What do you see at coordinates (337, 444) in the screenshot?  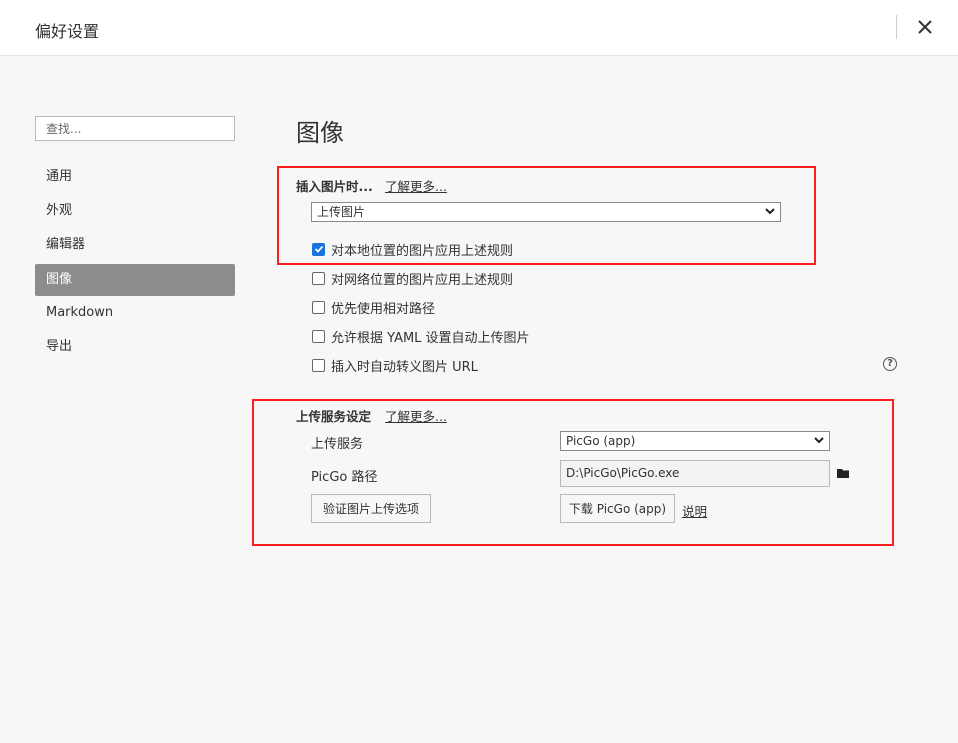 I see `upload-service-label: 上传服务` at bounding box center [337, 444].